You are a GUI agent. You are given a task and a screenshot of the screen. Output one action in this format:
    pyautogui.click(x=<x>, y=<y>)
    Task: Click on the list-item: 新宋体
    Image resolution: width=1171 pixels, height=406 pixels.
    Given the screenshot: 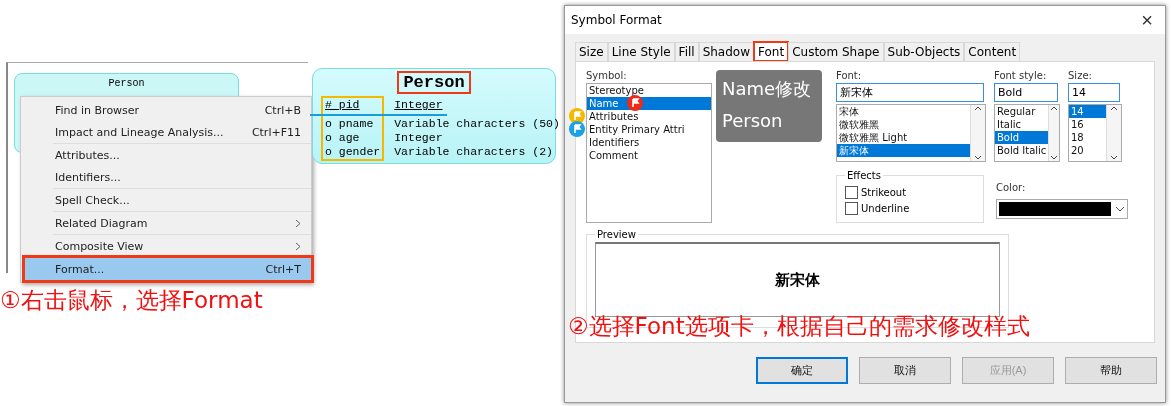 What is the action you would take?
    pyautogui.click(x=903, y=150)
    